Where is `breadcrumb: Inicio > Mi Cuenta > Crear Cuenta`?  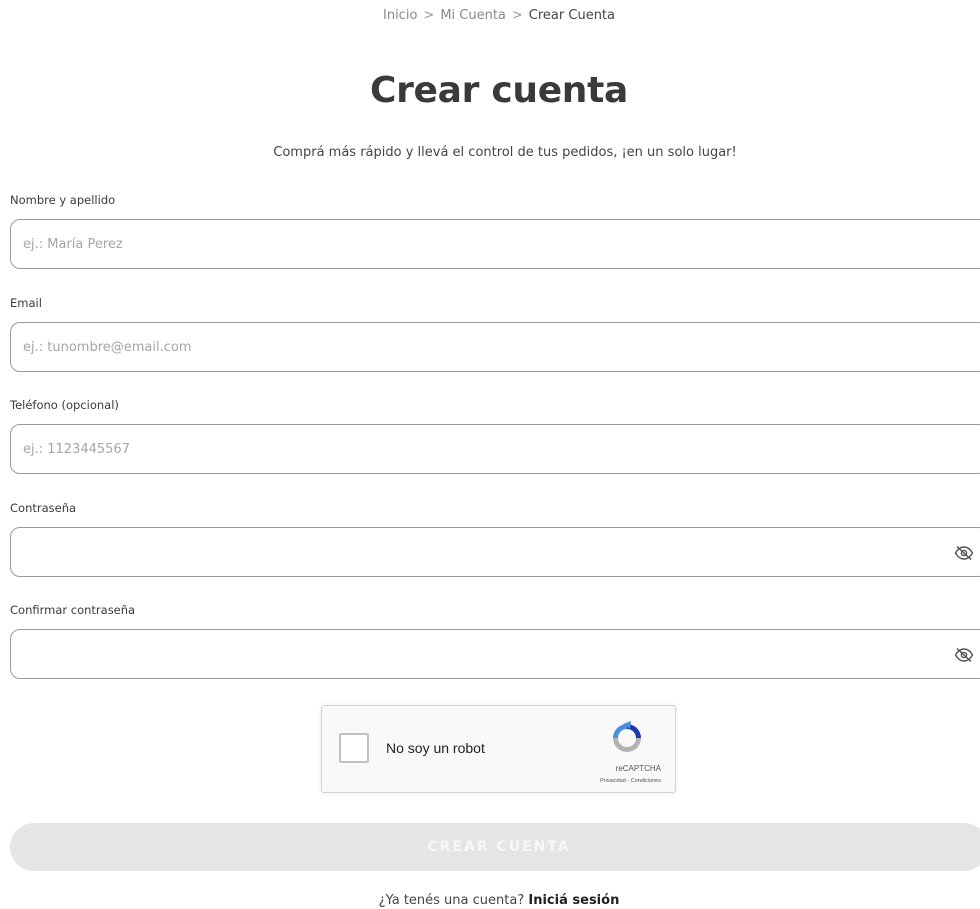
breadcrumb: Inicio > Mi Cuenta > Crear Cuenta is located at coordinates (490, 15).